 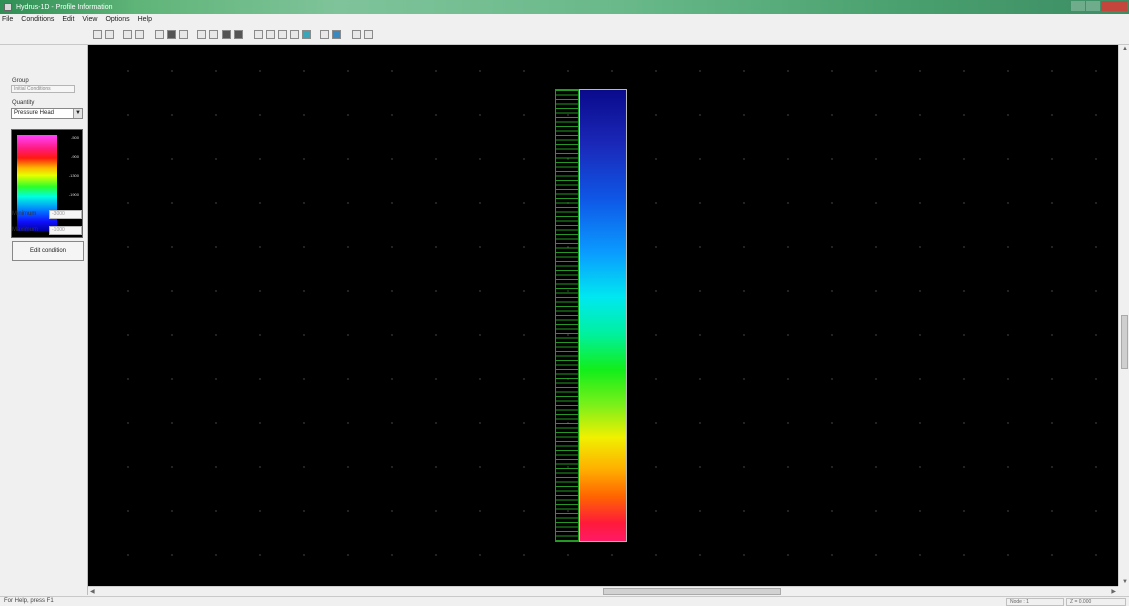 I want to click on help-icon, so click(x=356, y=34).